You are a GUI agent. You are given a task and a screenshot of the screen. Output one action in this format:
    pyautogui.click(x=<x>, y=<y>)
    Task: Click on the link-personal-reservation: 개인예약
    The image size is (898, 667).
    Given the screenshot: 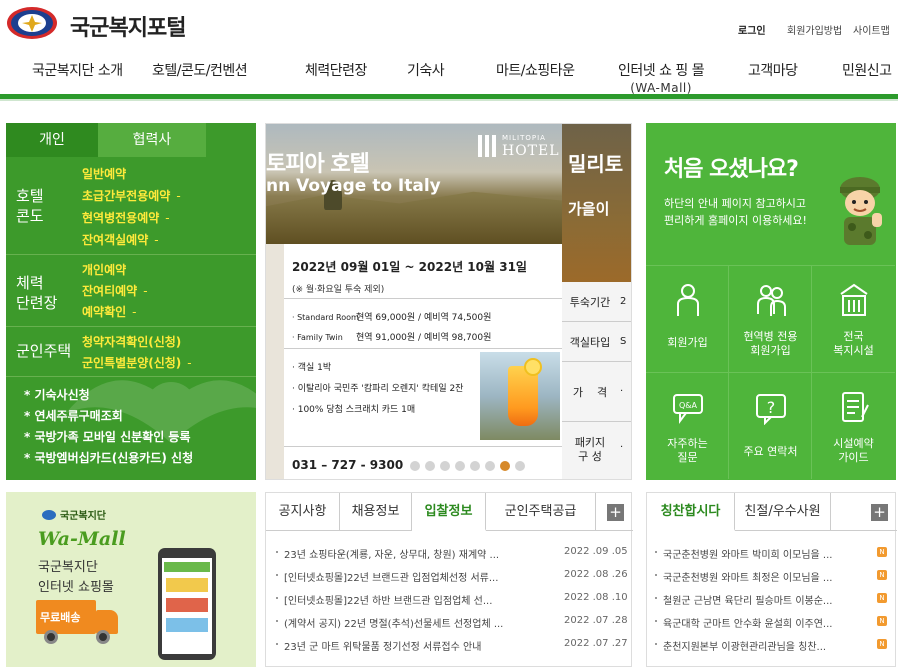 What is the action you would take?
    pyautogui.click(x=104, y=269)
    